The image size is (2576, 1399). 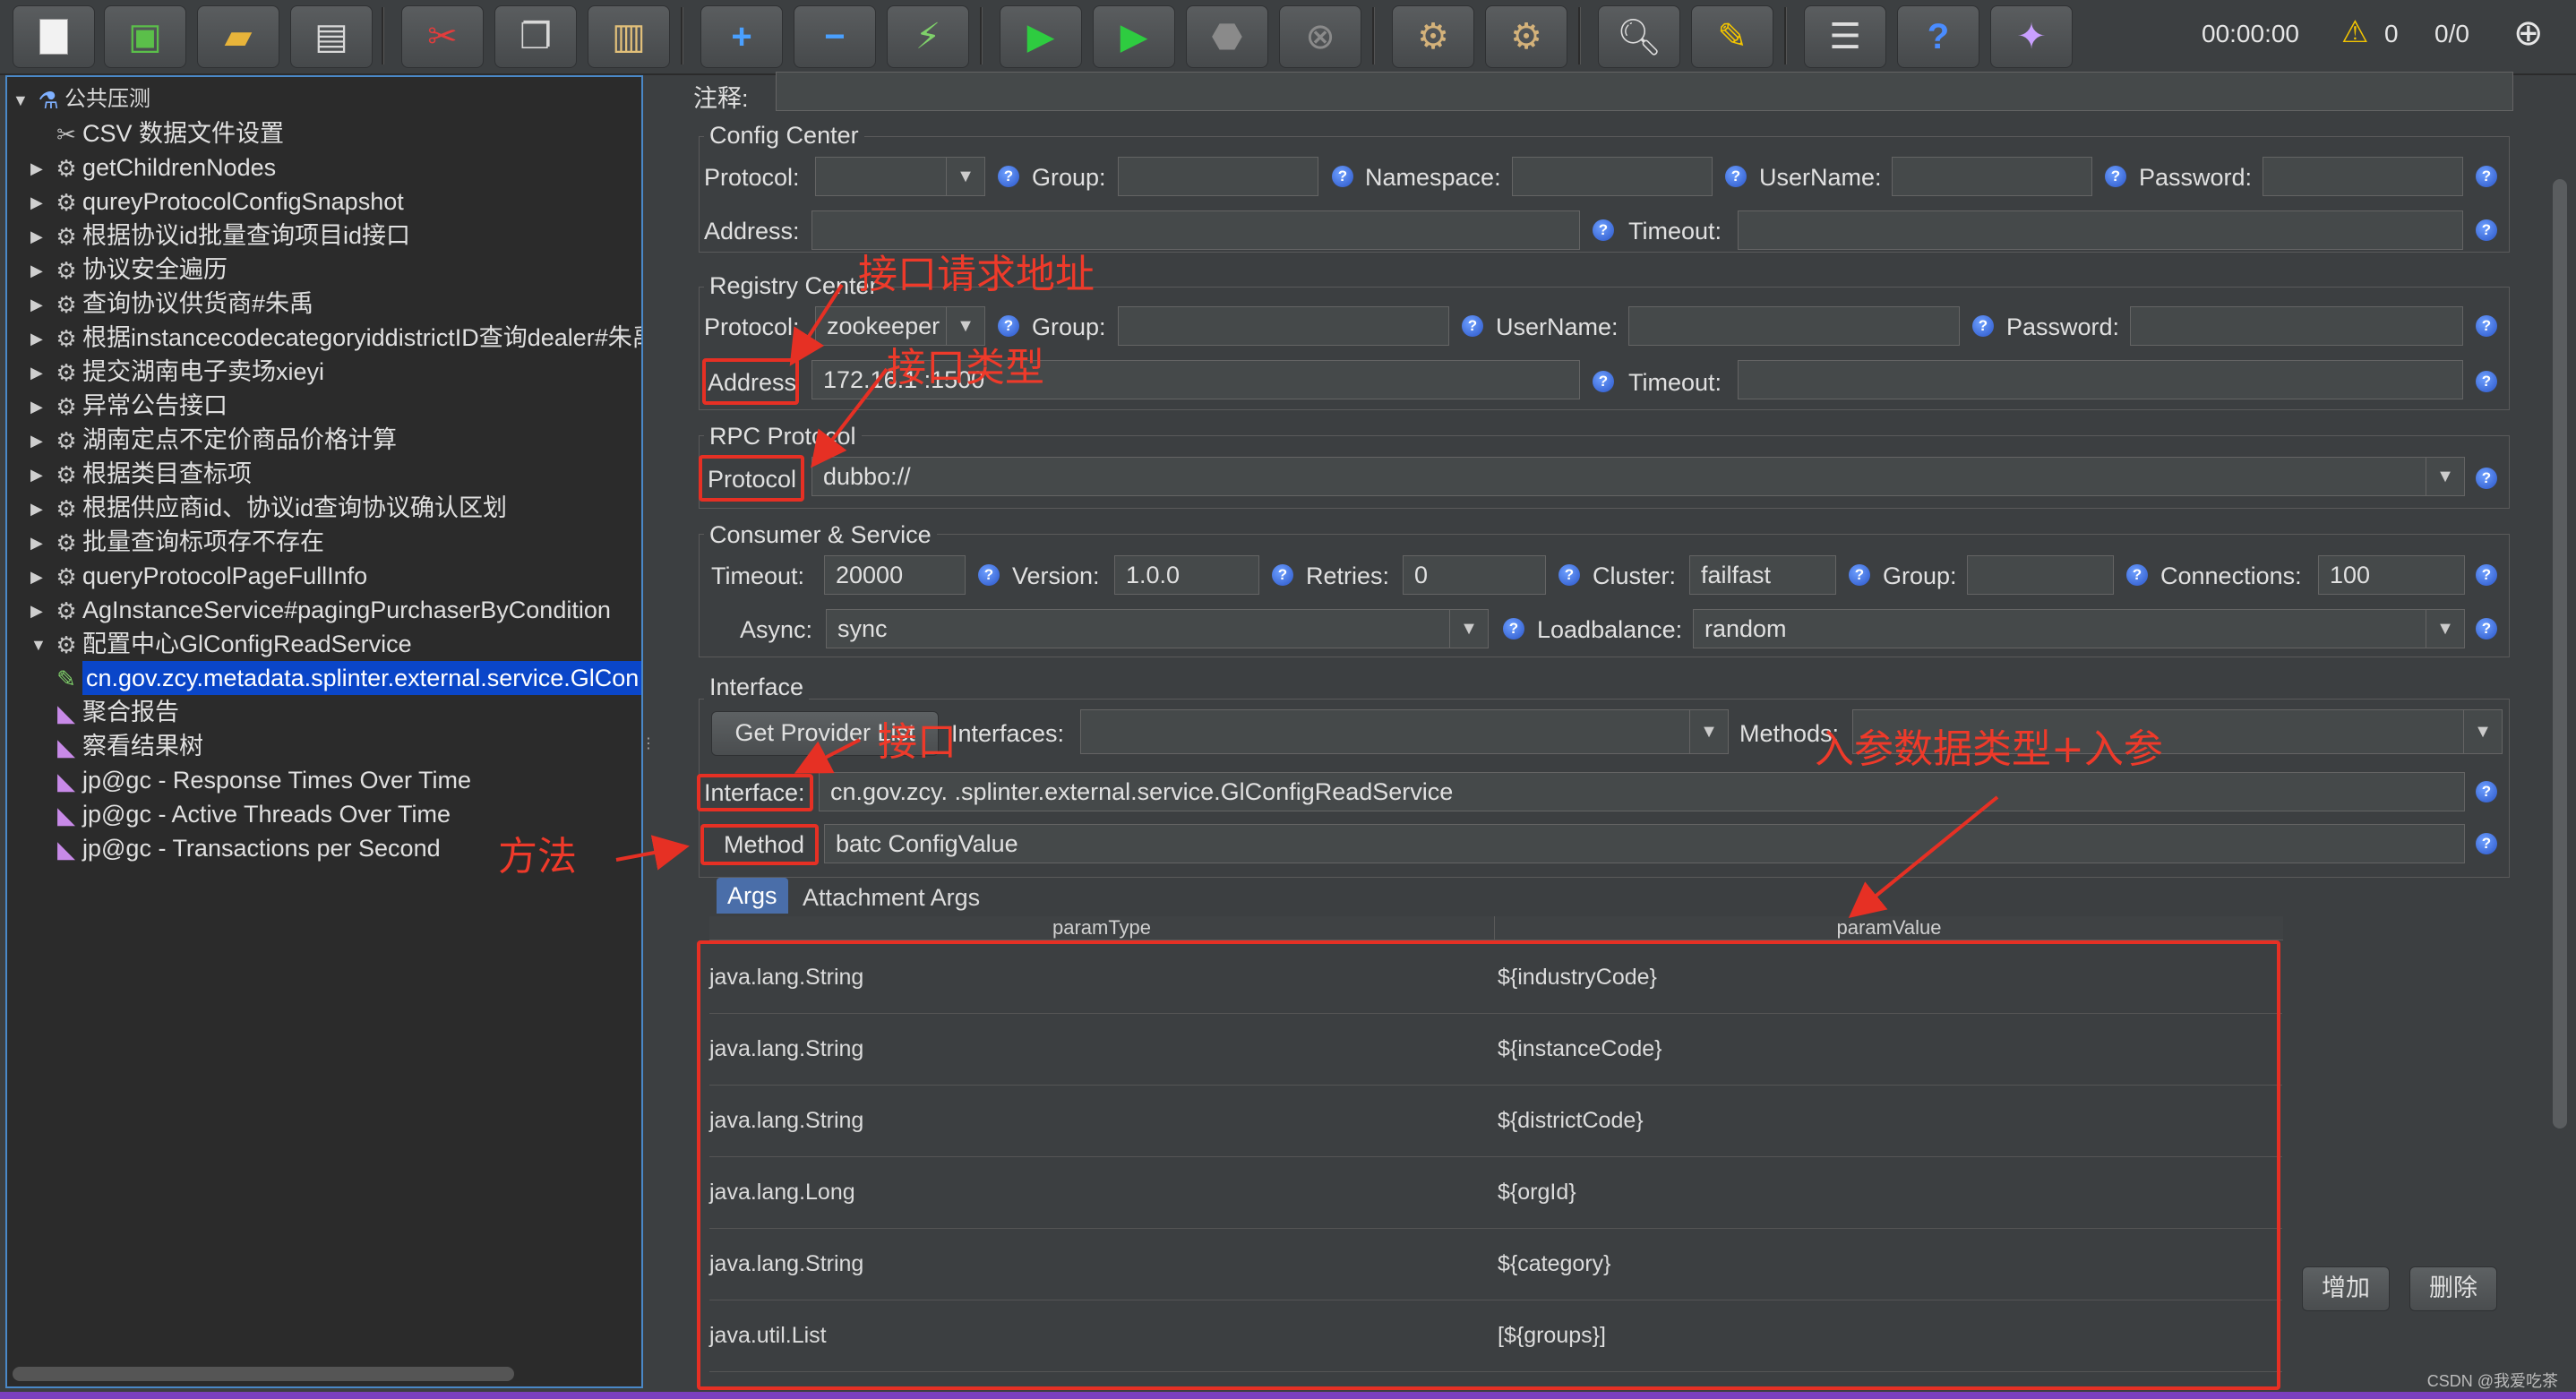 What do you see at coordinates (1732, 36) in the screenshot?
I see `reset-search-icon: ✎` at bounding box center [1732, 36].